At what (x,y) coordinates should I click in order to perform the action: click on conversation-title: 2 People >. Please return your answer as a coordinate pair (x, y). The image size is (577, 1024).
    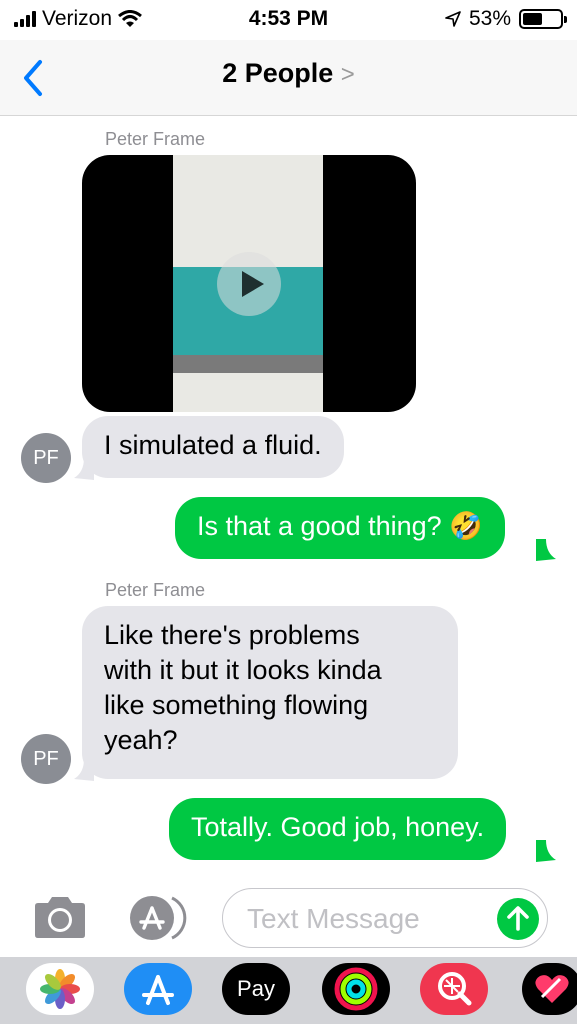
    Looking at the image, I should click on (288, 73).